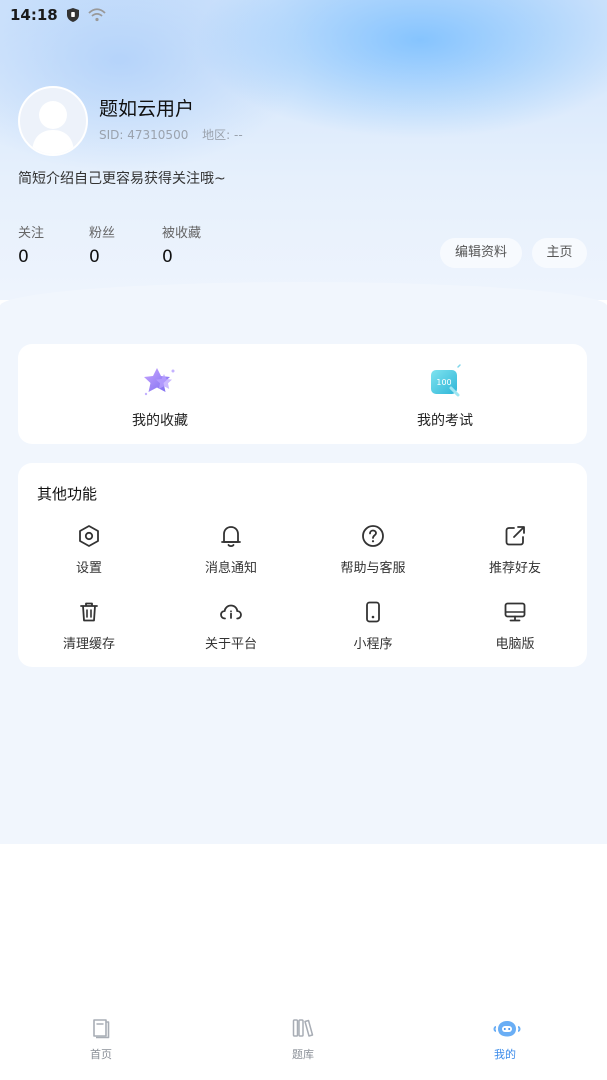  What do you see at coordinates (515, 625) in the screenshot?
I see `desktop-version-button: 电脑版` at bounding box center [515, 625].